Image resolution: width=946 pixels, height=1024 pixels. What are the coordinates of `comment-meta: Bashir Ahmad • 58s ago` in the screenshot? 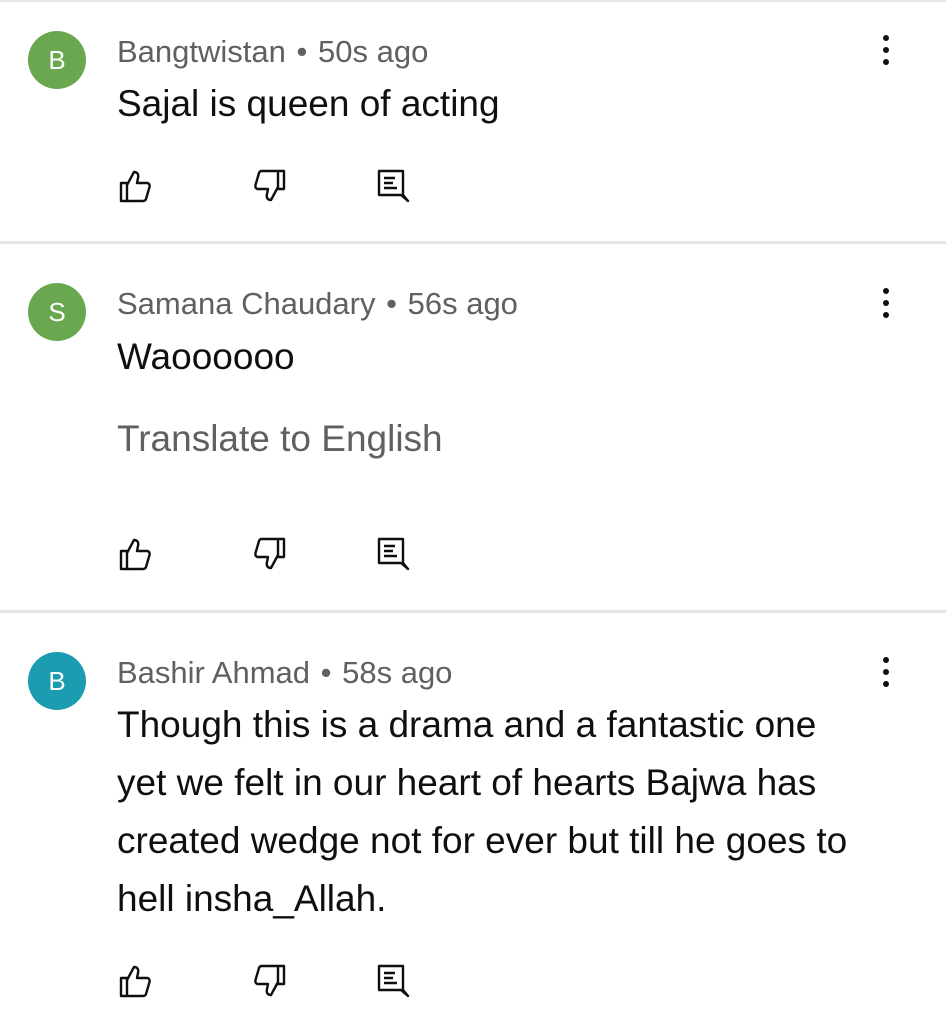 It's located at (284, 672).